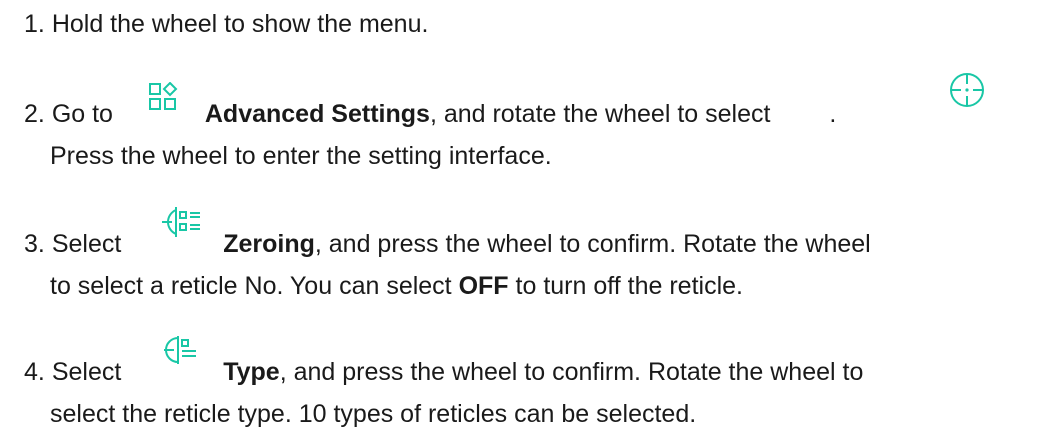 The image size is (1058, 430). Describe the element at coordinates (34, 24) in the screenshot. I see `step-number: 1.` at that location.